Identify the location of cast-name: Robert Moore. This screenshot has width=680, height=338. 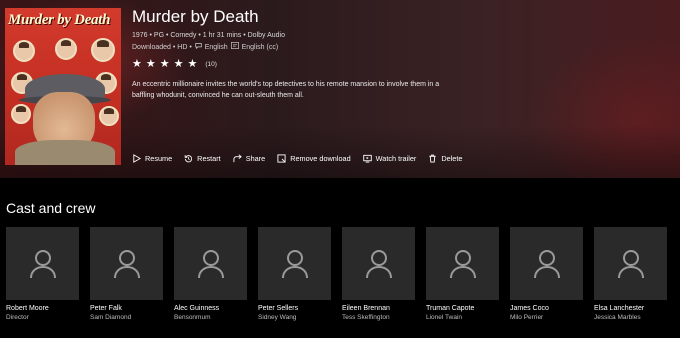
(27, 308).